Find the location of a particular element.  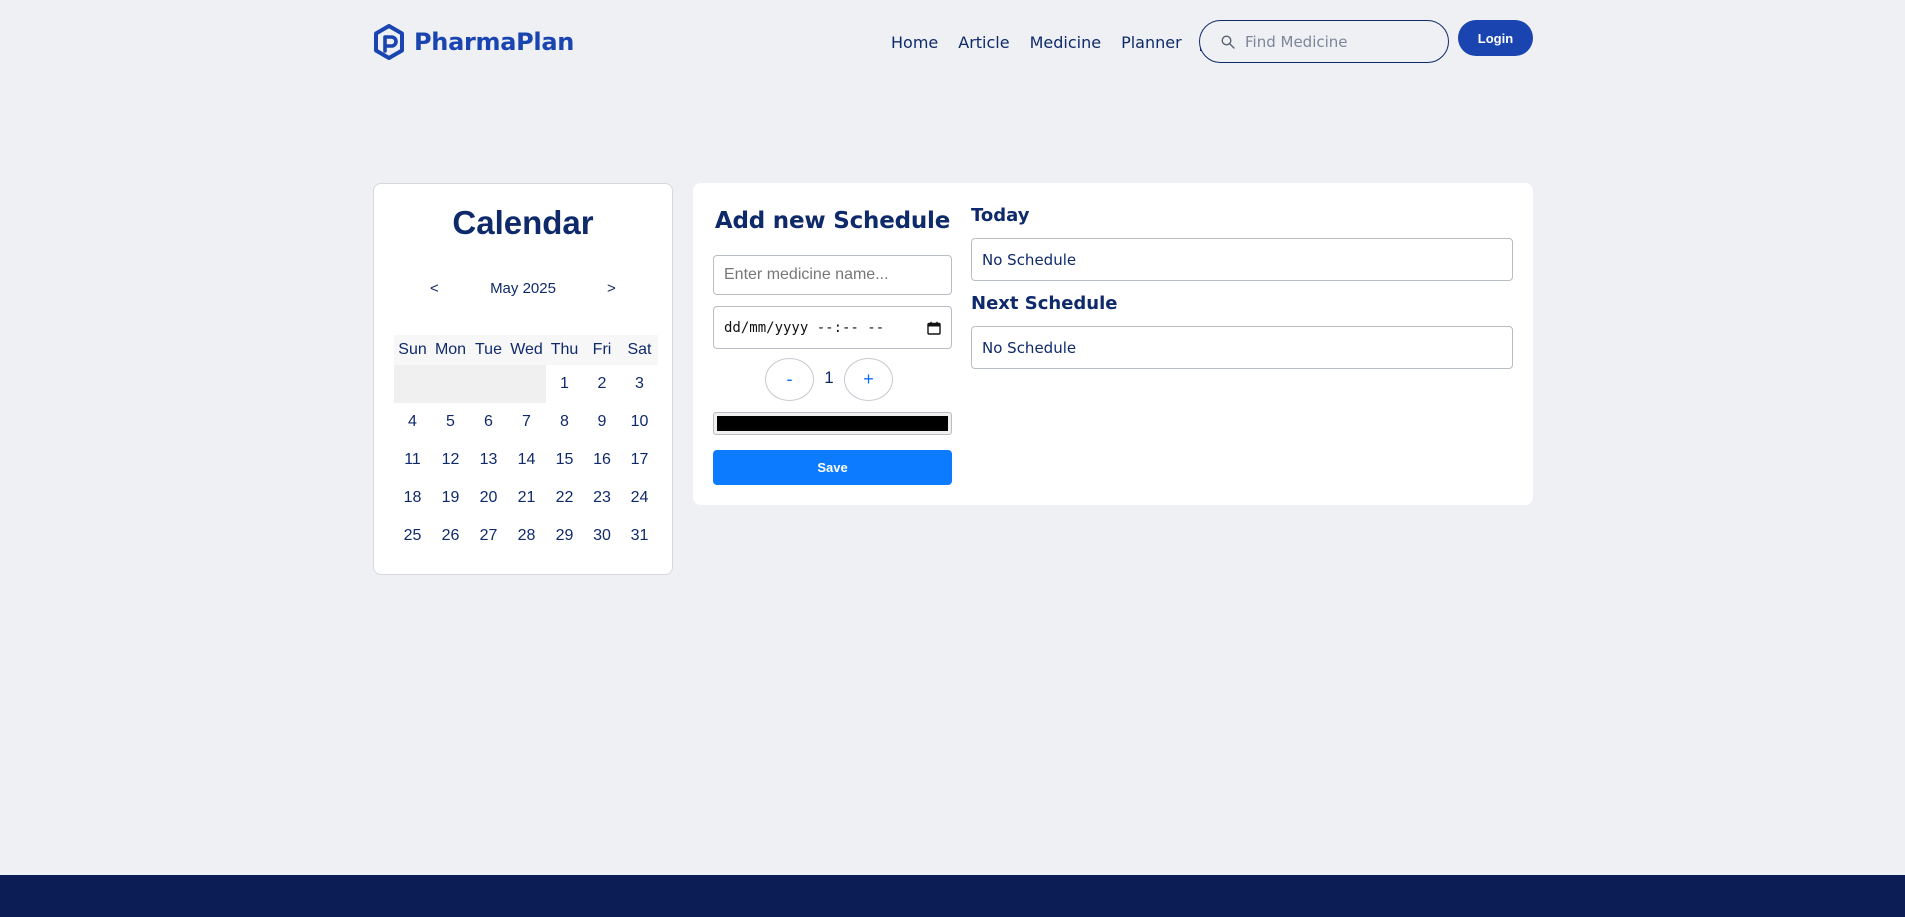

quantity-value: 1 is located at coordinates (829, 377).